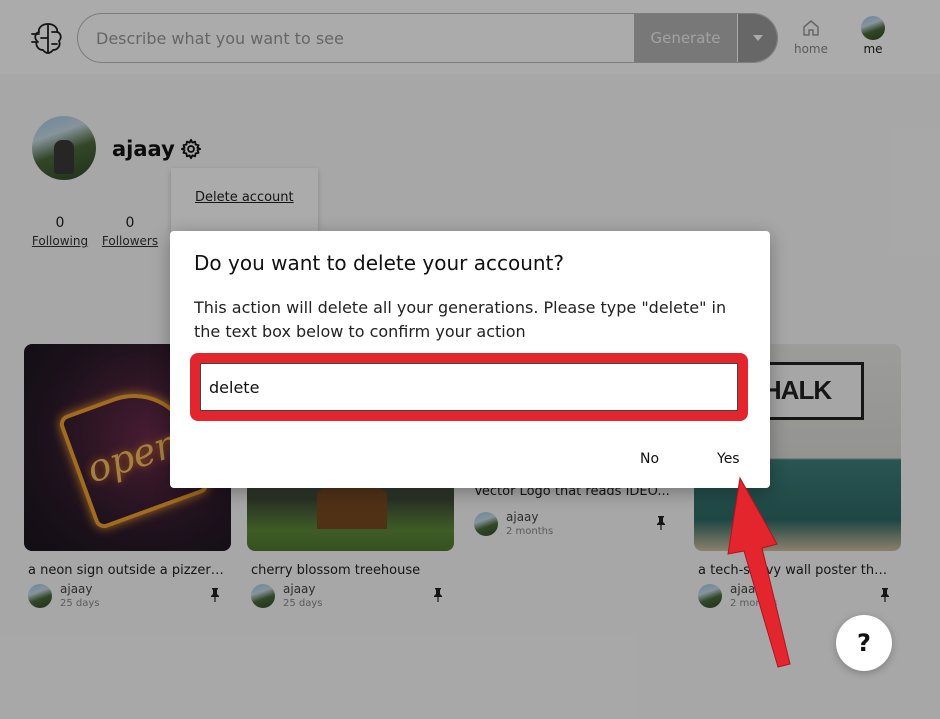  I want to click on confirm-input-highlight, so click(469, 387).